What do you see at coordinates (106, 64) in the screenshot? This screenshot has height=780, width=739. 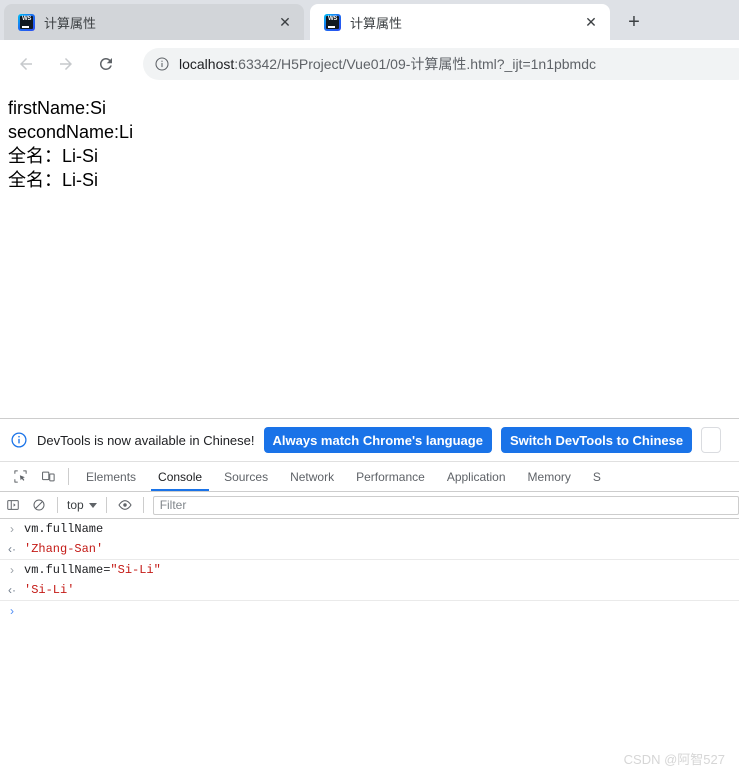 I see `reload-icon` at bounding box center [106, 64].